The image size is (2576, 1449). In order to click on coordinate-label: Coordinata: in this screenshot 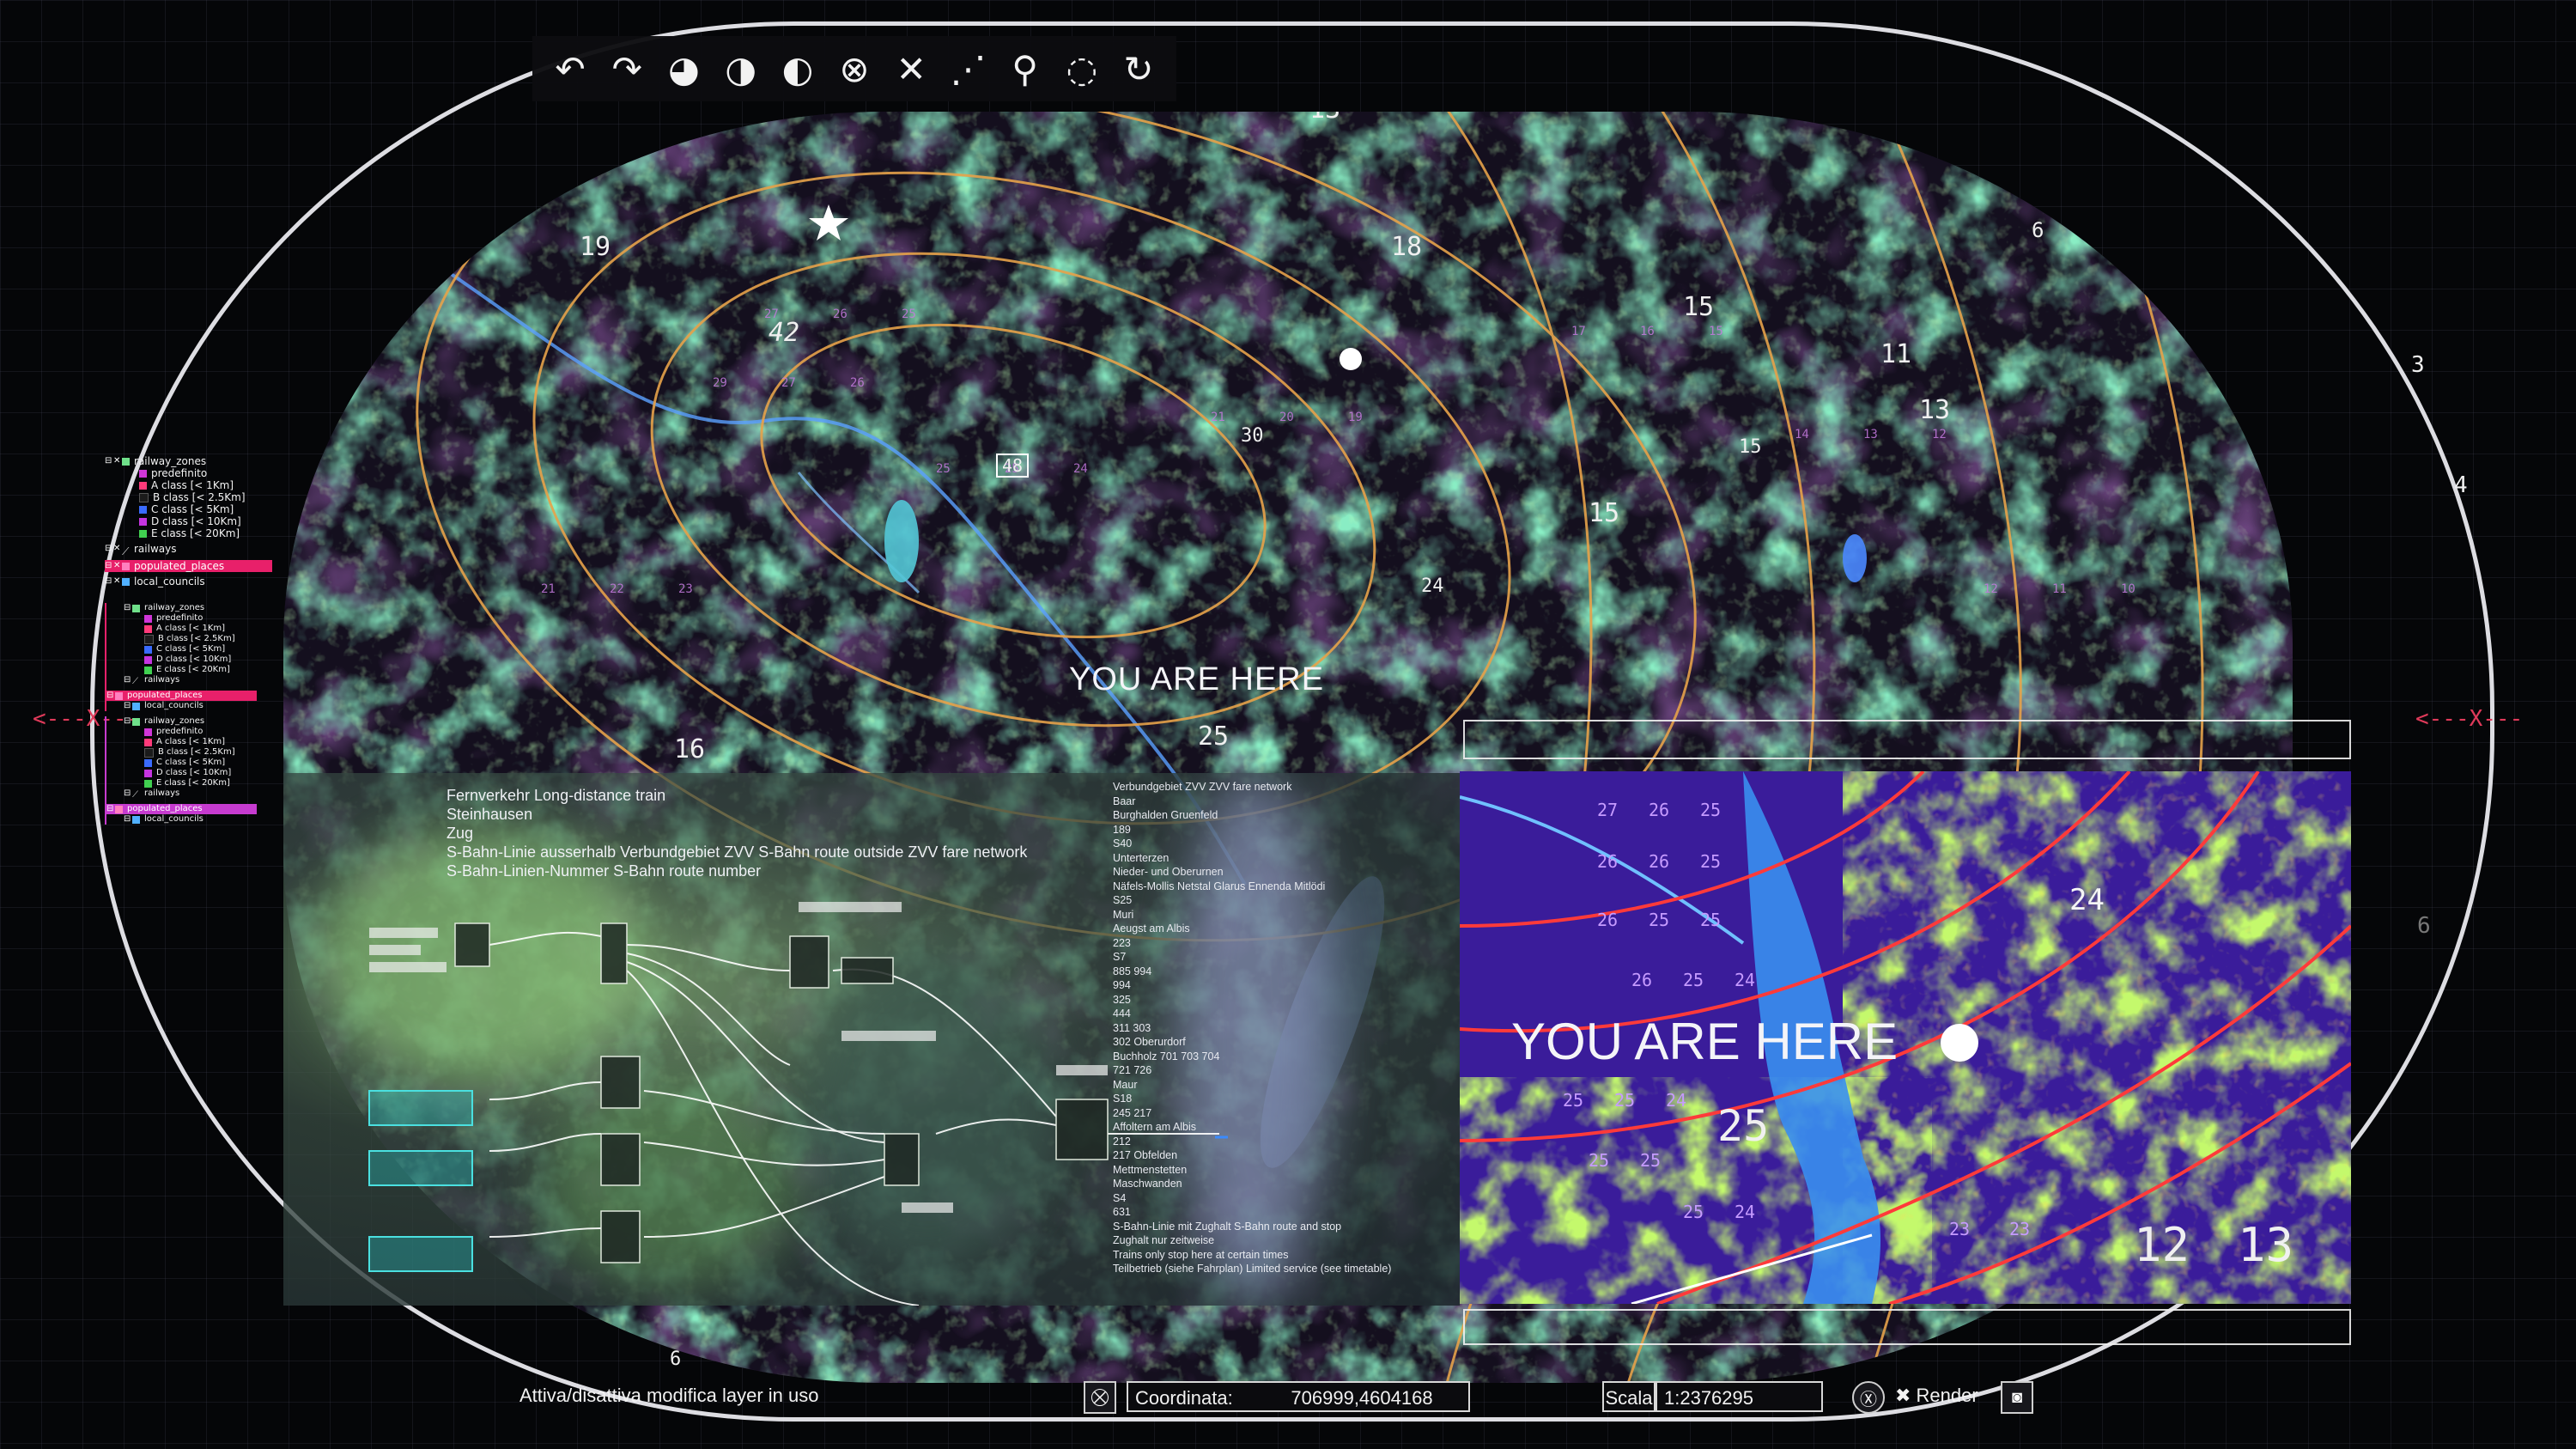, I will do `click(1202, 1396)`.